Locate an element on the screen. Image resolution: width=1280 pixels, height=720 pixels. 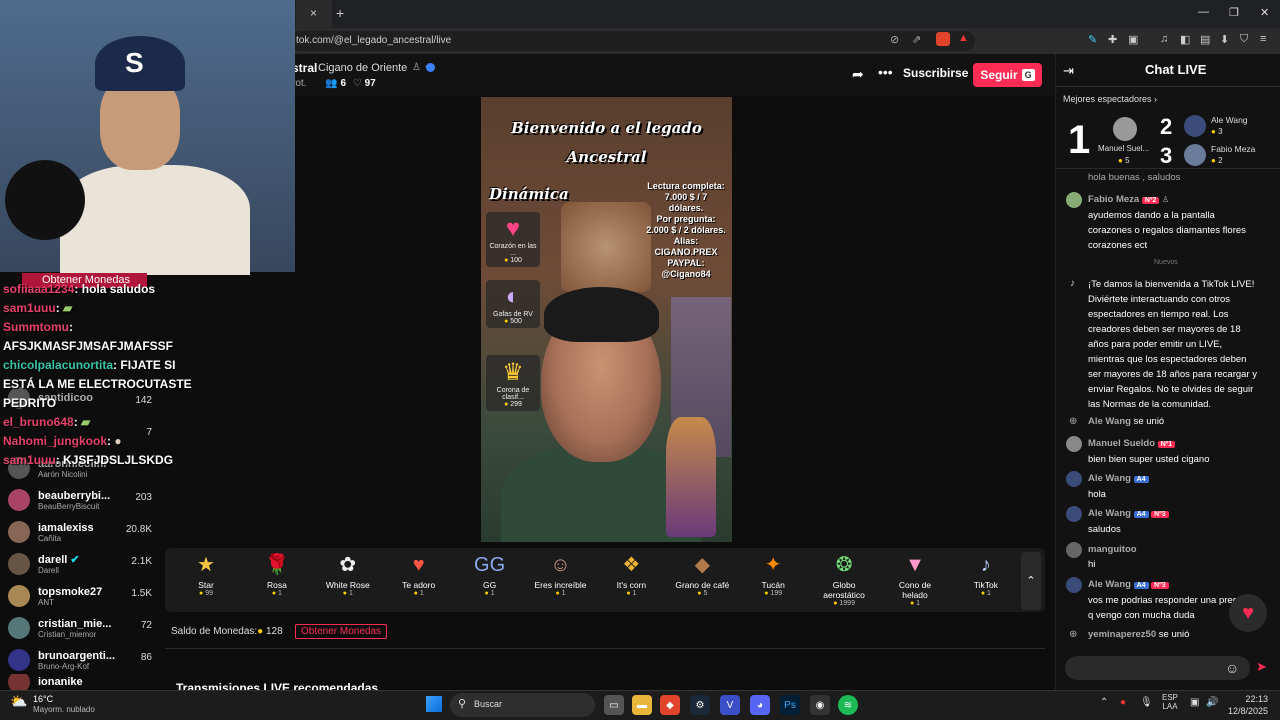
gift-price-value: 1 is located at coordinates (350, 593).